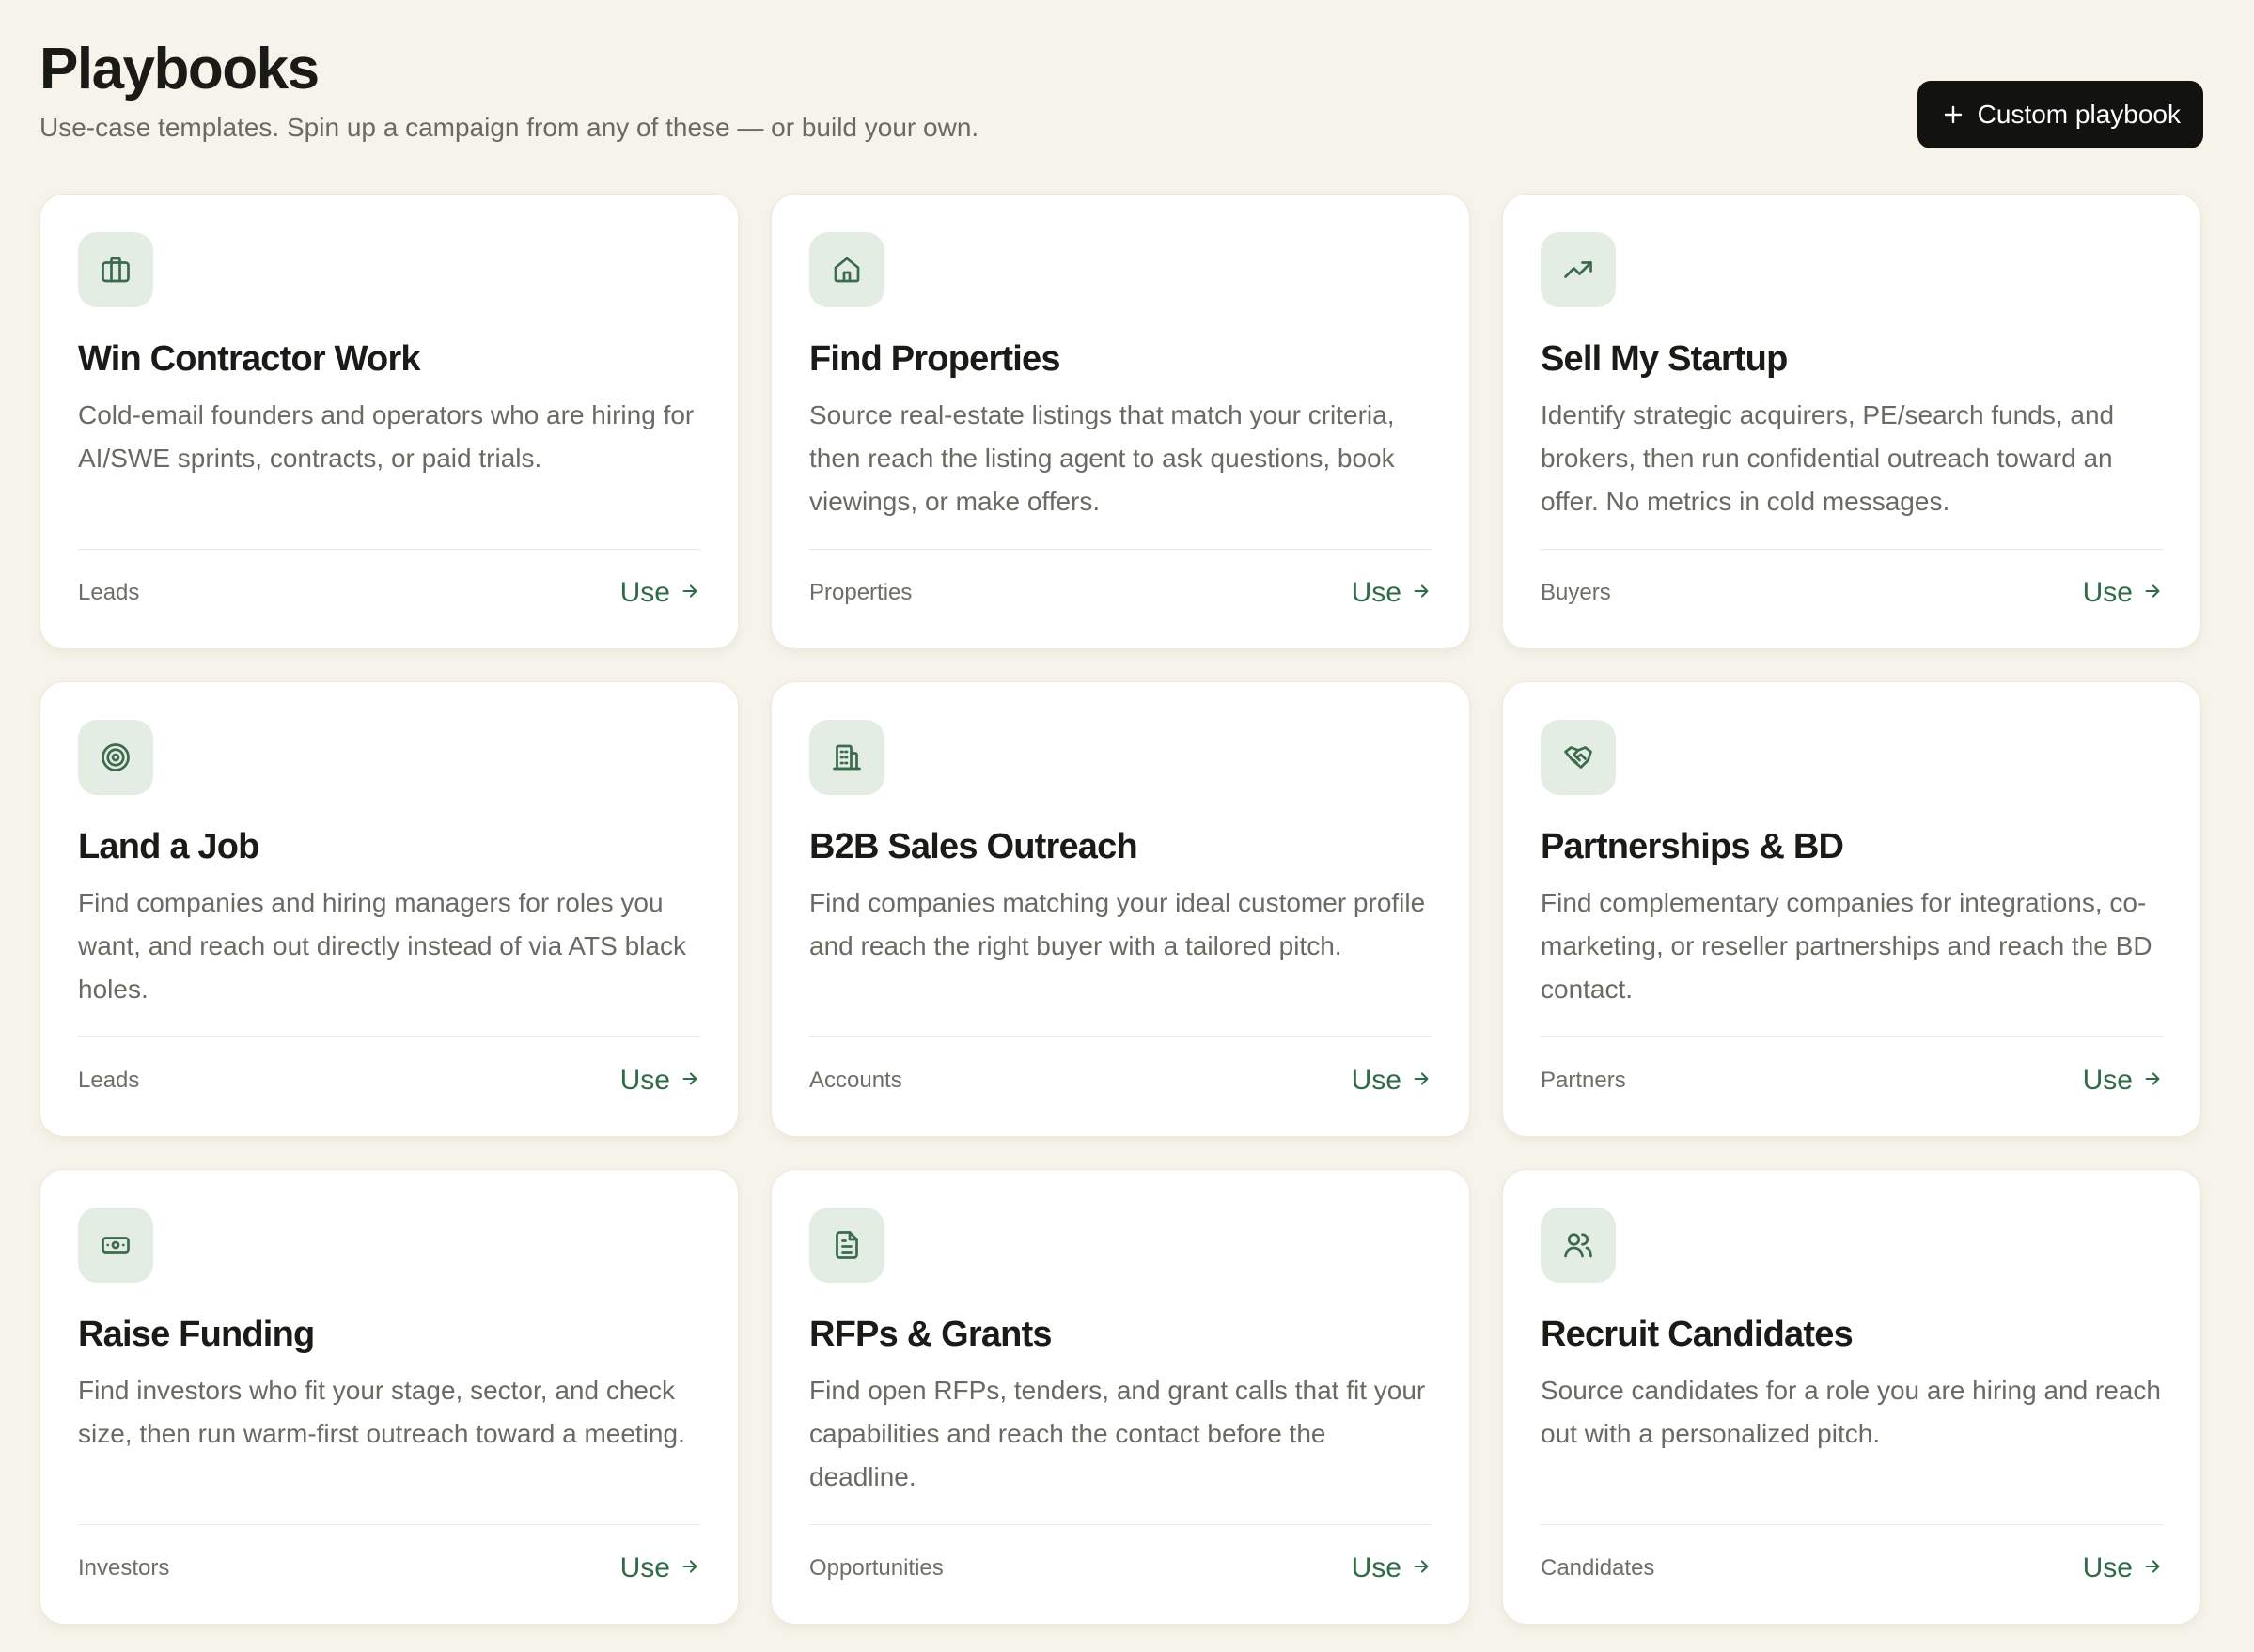 The image size is (2254, 1652). I want to click on handshake-icon, so click(1578, 757).